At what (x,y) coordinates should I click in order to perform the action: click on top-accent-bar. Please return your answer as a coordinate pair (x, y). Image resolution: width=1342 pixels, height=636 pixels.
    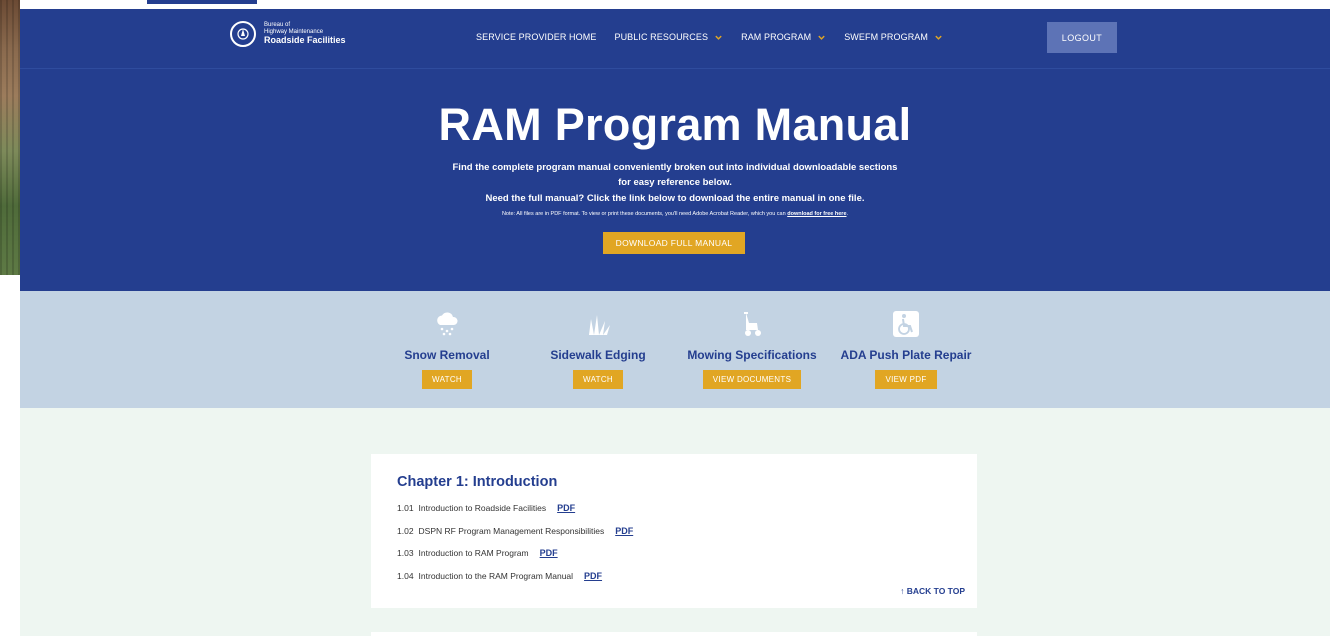
    Looking at the image, I should click on (202, 2).